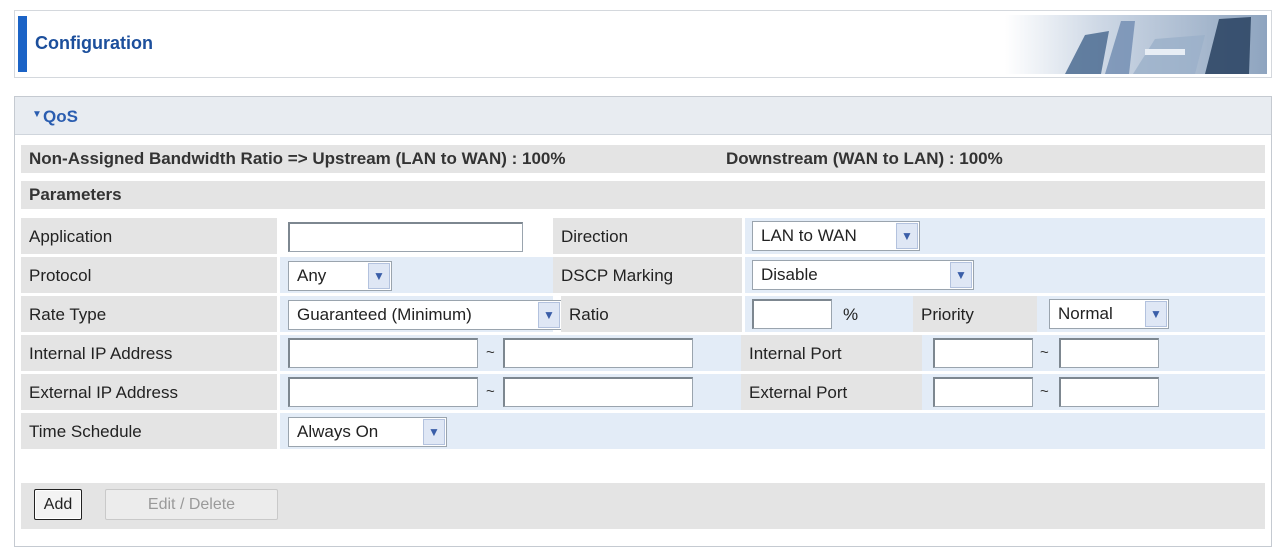 Image resolution: width=1287 pixels, height=557 pixels. I want to click on protocol-label-cell: Protocol, so click(150, 275).